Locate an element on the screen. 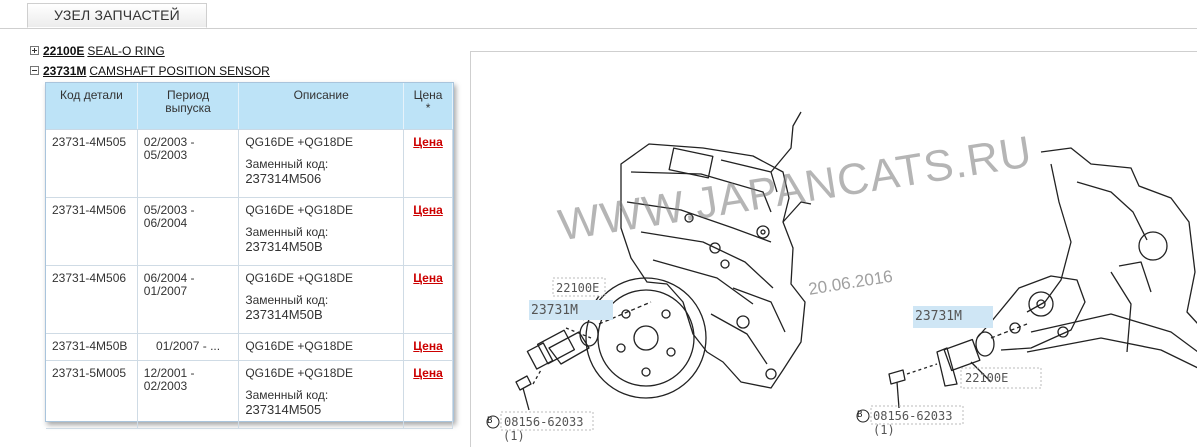  tree-item-23731m: 23731M CAMSHAFT POSITION SENSOR is located at coordinates (150, 71).